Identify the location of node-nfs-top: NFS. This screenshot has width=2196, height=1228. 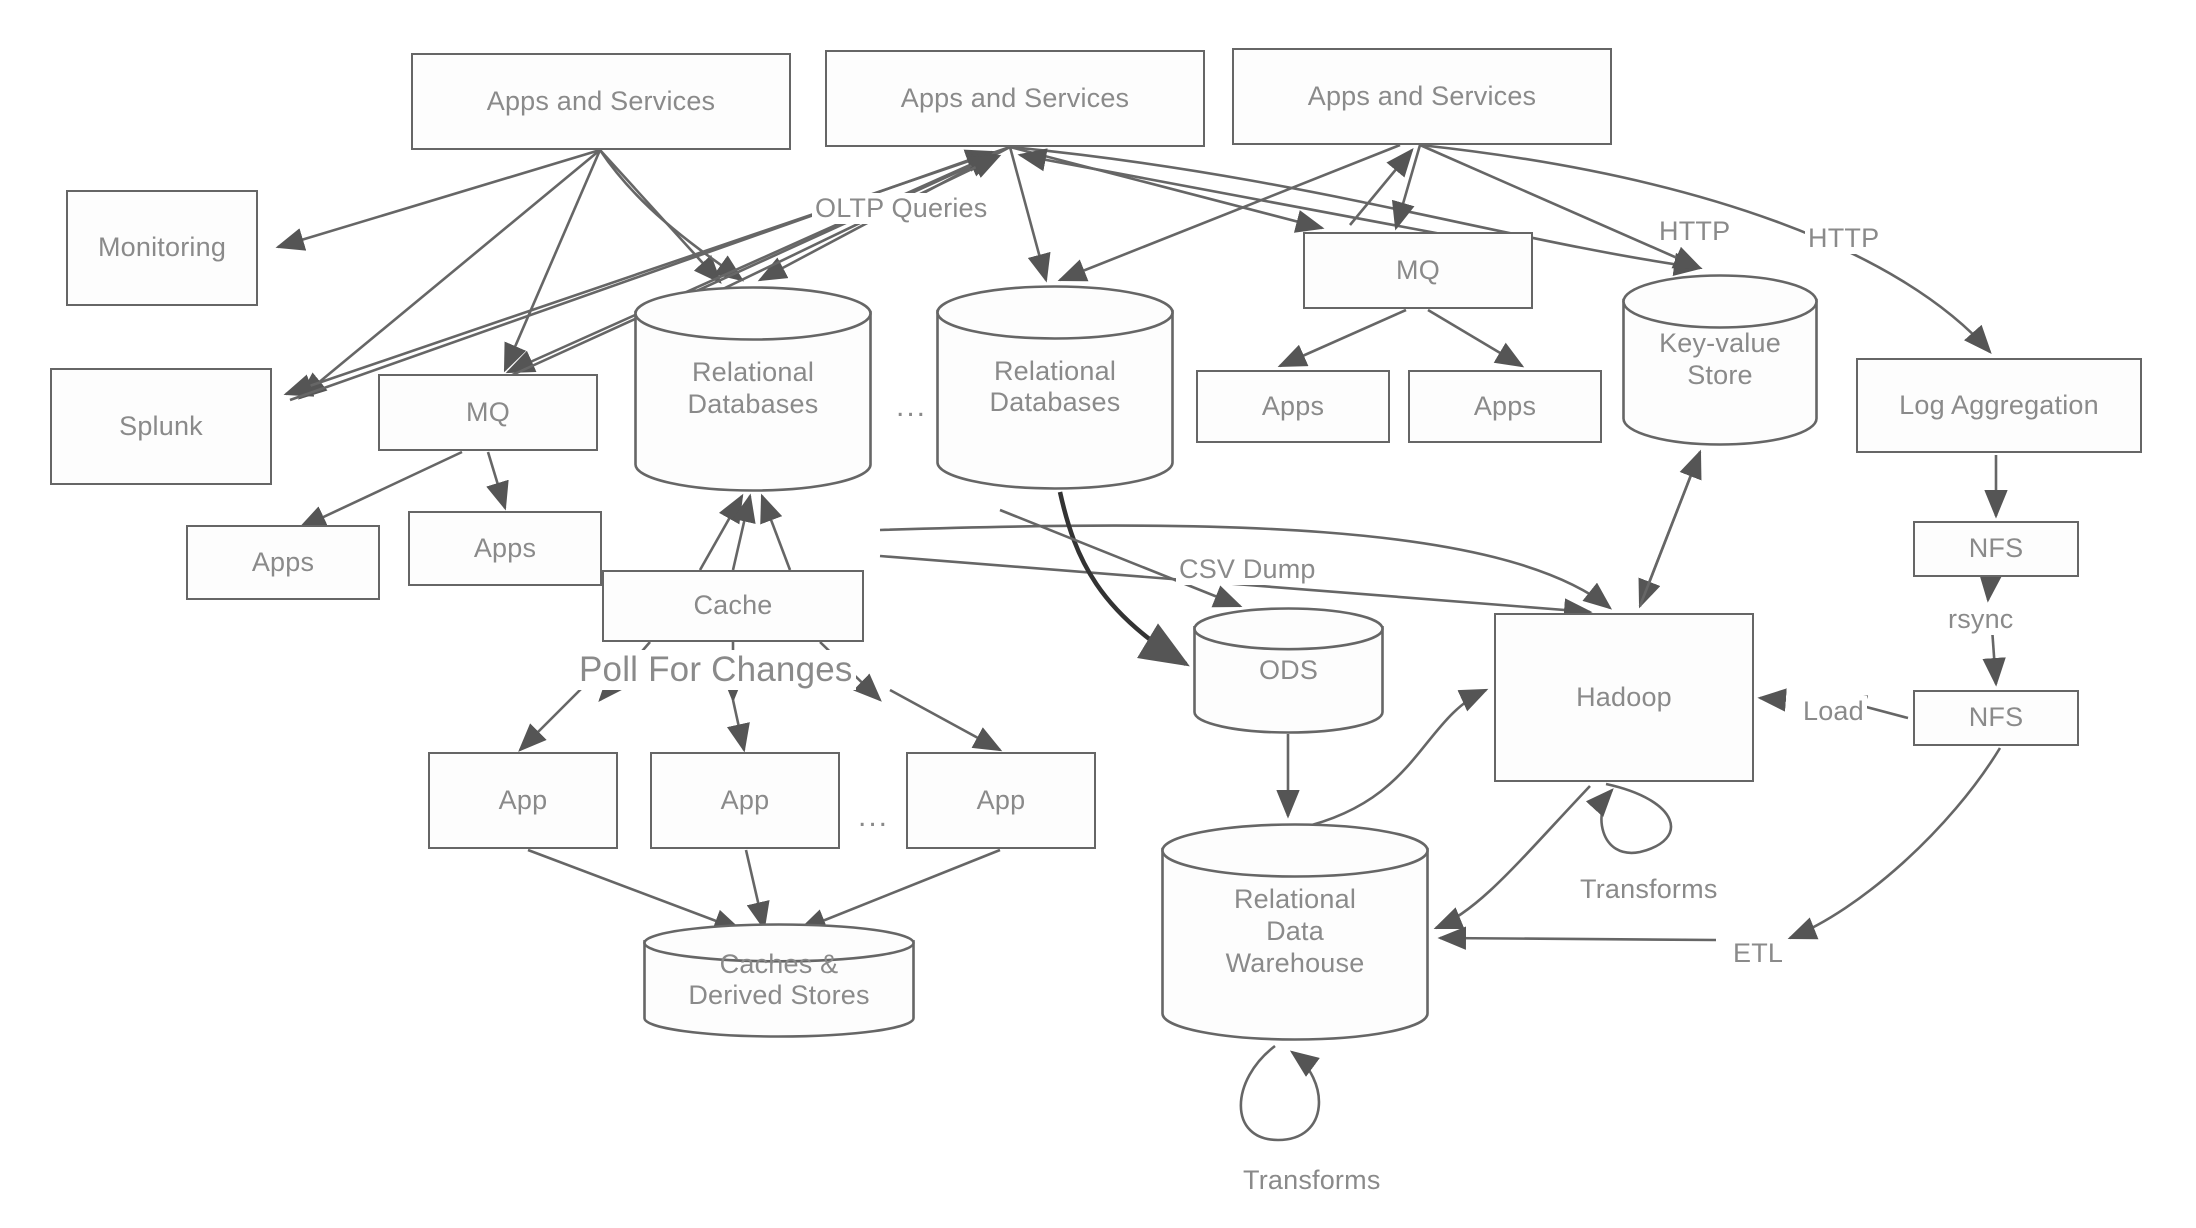
(1996, 549).